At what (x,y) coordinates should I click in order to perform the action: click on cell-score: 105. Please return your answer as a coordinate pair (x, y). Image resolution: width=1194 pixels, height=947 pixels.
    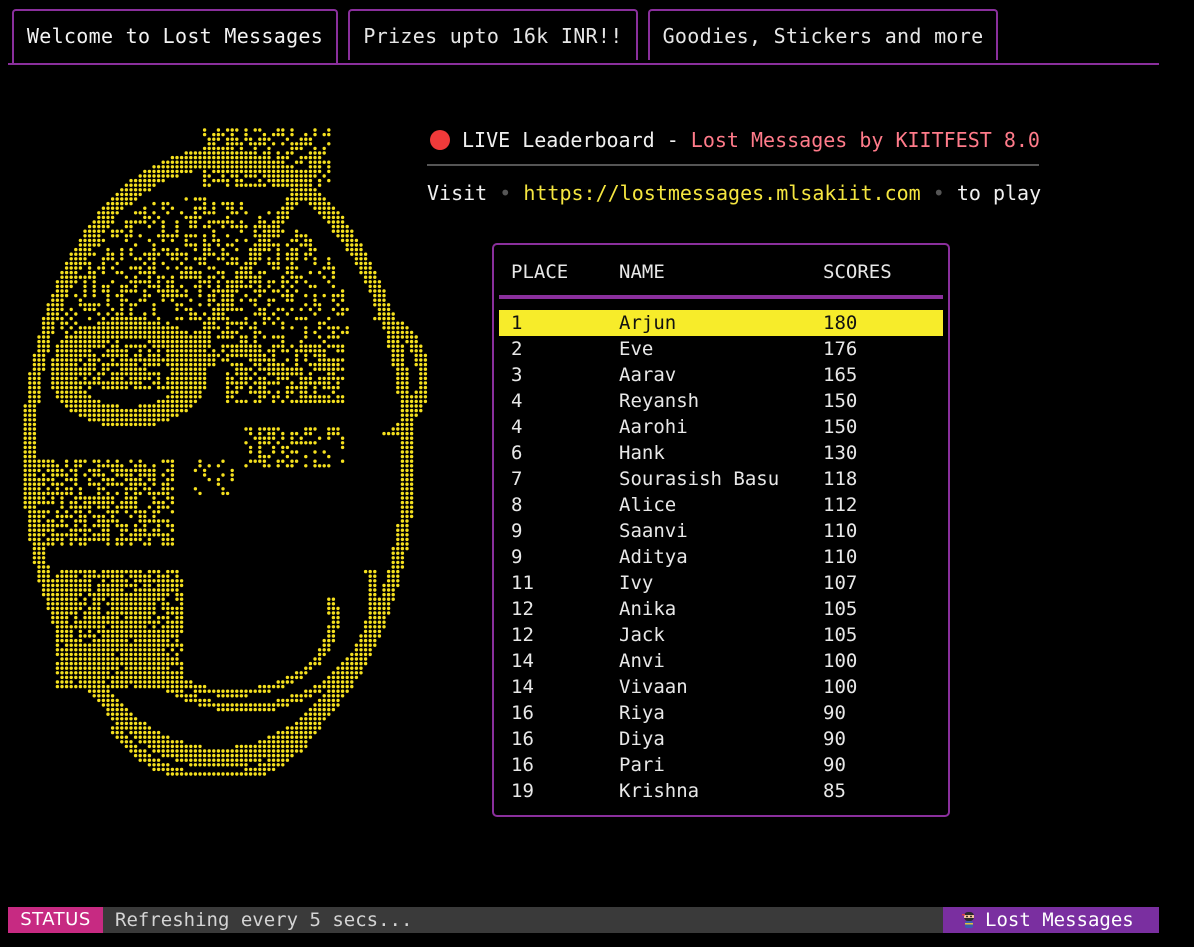
    Looking at the image, I should click on (840, 609).